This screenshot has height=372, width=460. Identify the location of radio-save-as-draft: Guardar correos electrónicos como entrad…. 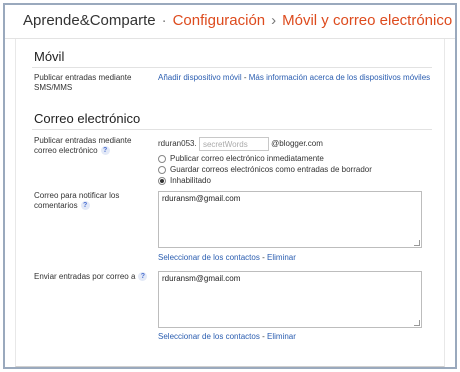
(265, 169).